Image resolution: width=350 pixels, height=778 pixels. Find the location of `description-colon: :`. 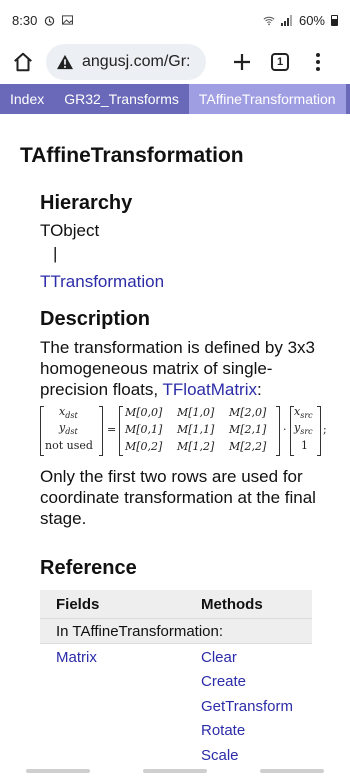

description-colon: : is located at coordinates (259, 389).